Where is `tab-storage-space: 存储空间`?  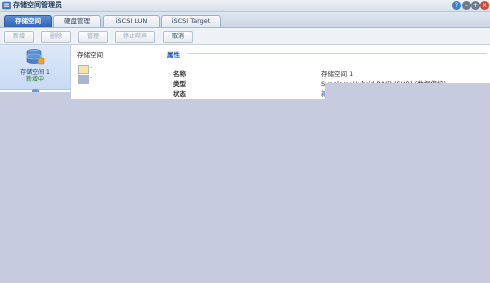 tab-storage-space: 存储空间 is located at coordinates (28, 21).